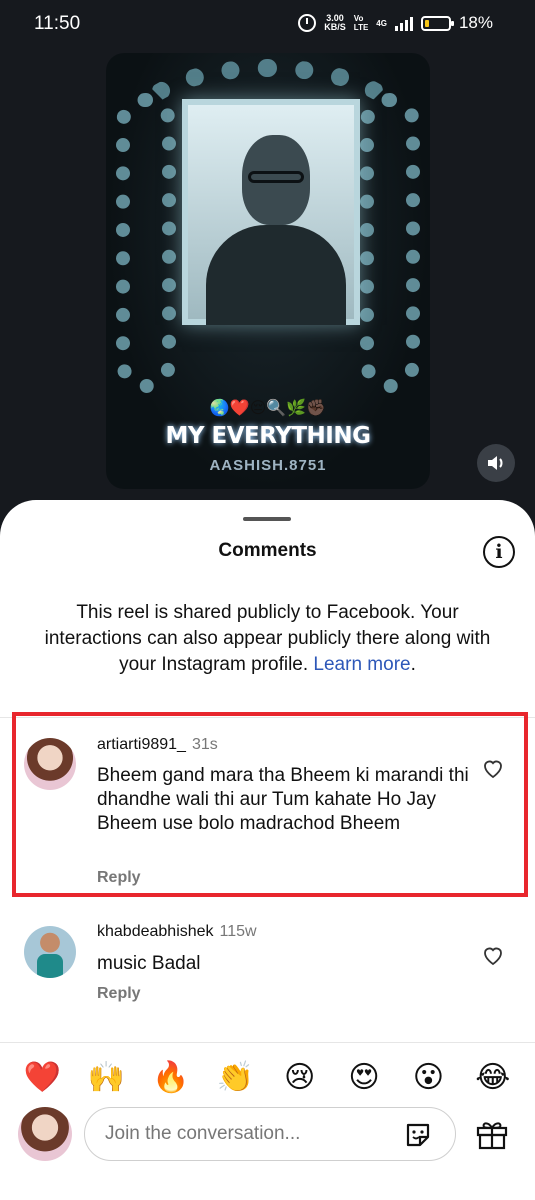 This screenshot has height=1200, width=535. Describe the element at coordinates (361, 664) in the screenshot. I see `learn-more-link: Learn more` at that location.